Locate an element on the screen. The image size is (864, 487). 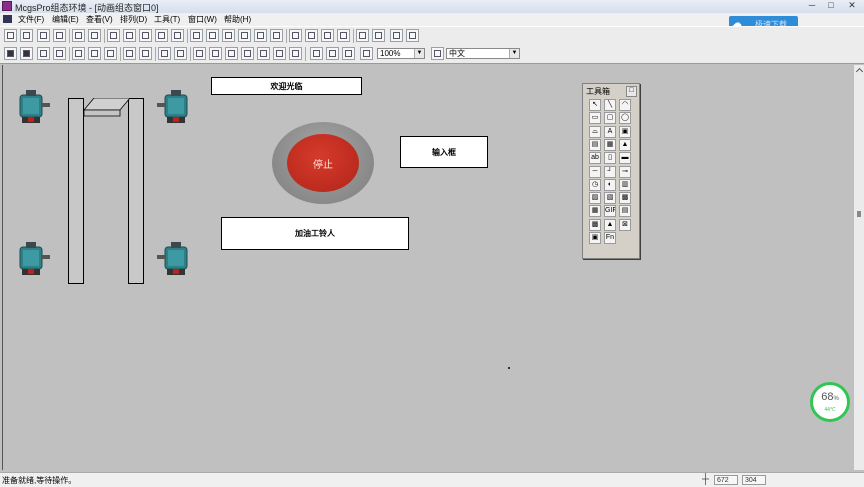
toolbox-tool-15: ─ is located at coordinates (595, 171).